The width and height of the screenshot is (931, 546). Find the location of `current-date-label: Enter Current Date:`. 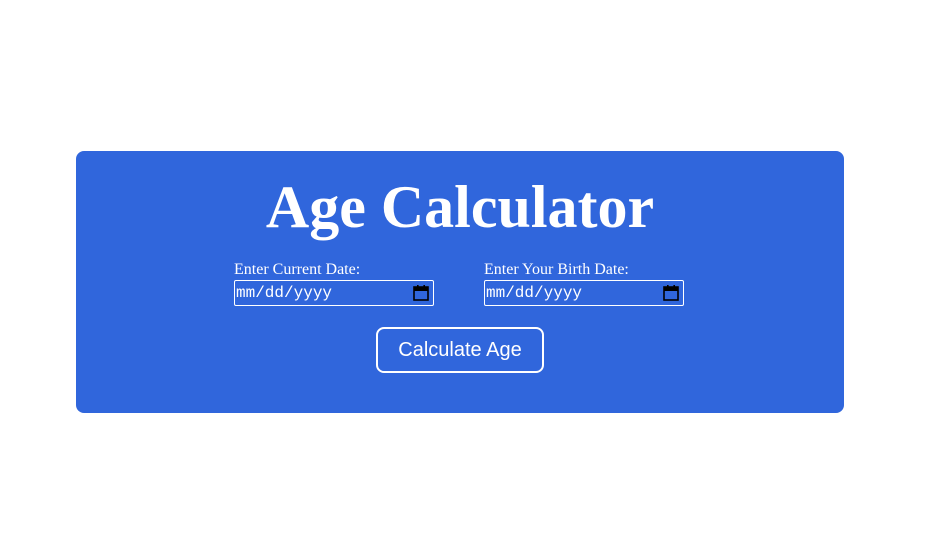

current-date-label: Enter Current Date: is located at coordinates (297, 269).